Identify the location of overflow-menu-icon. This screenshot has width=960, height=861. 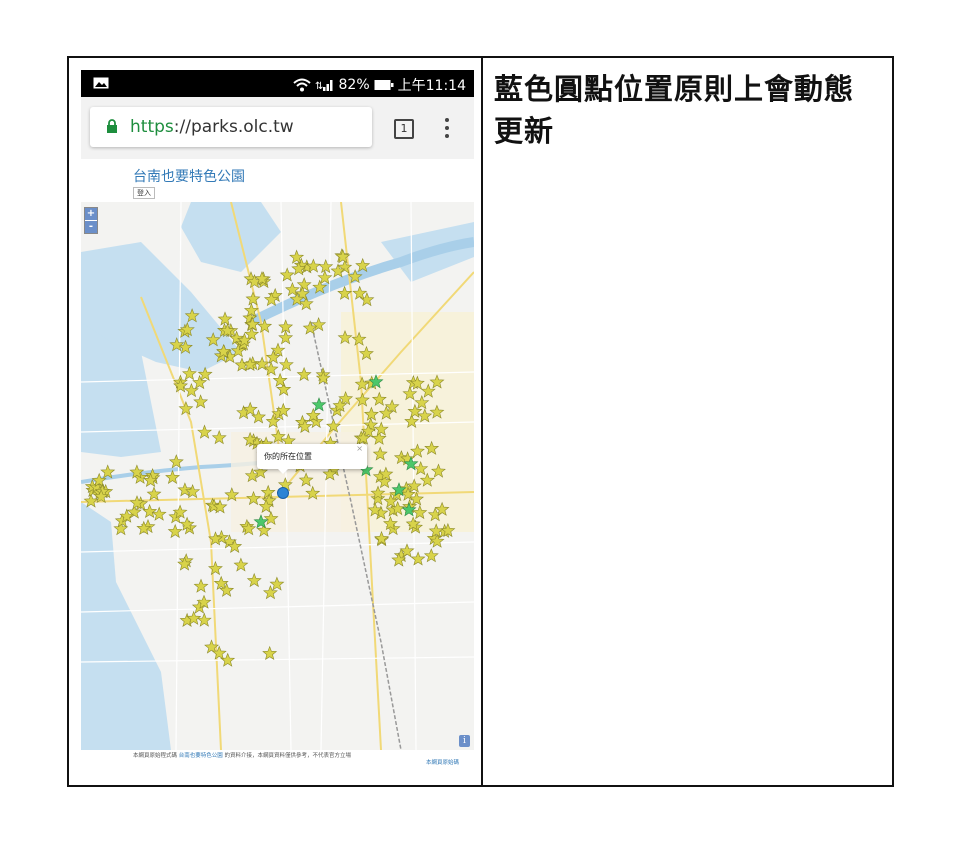
(447, 128).